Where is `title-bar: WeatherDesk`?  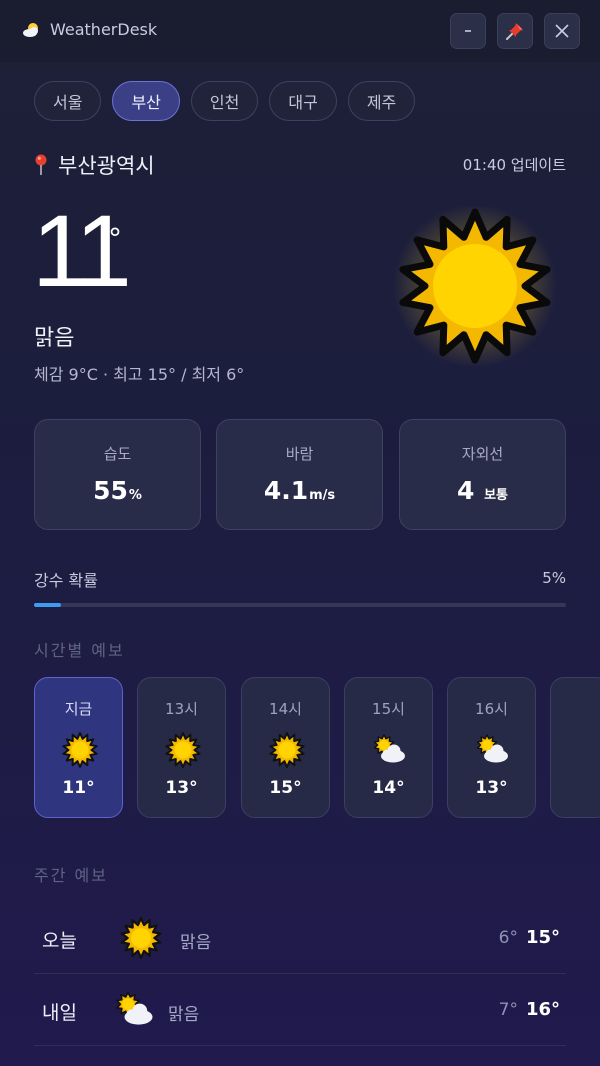 title-bar: WeatherDesk is located at coordinates (300, 31).